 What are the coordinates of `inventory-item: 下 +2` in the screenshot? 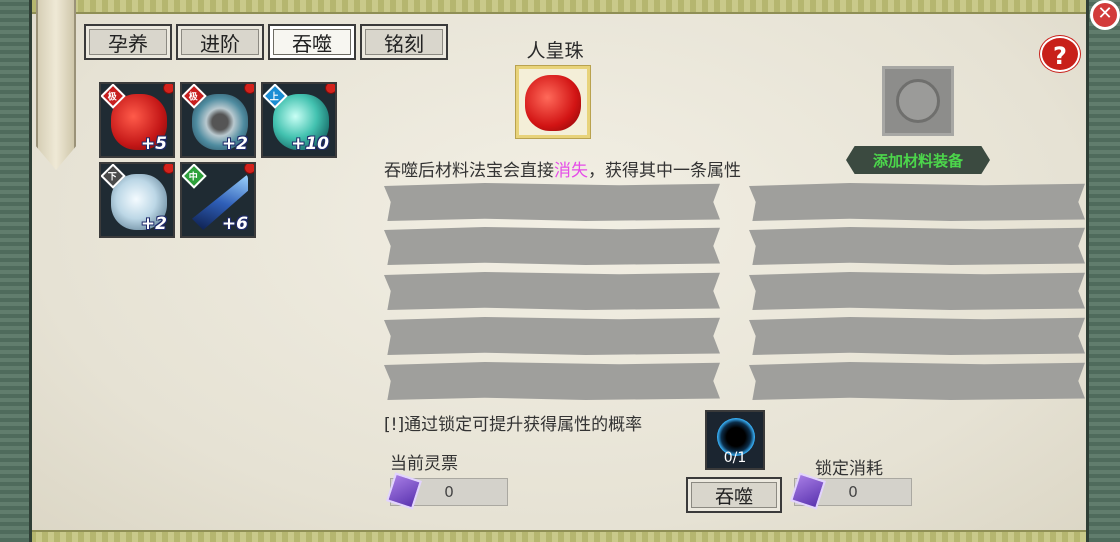 It's located at (137, 200).